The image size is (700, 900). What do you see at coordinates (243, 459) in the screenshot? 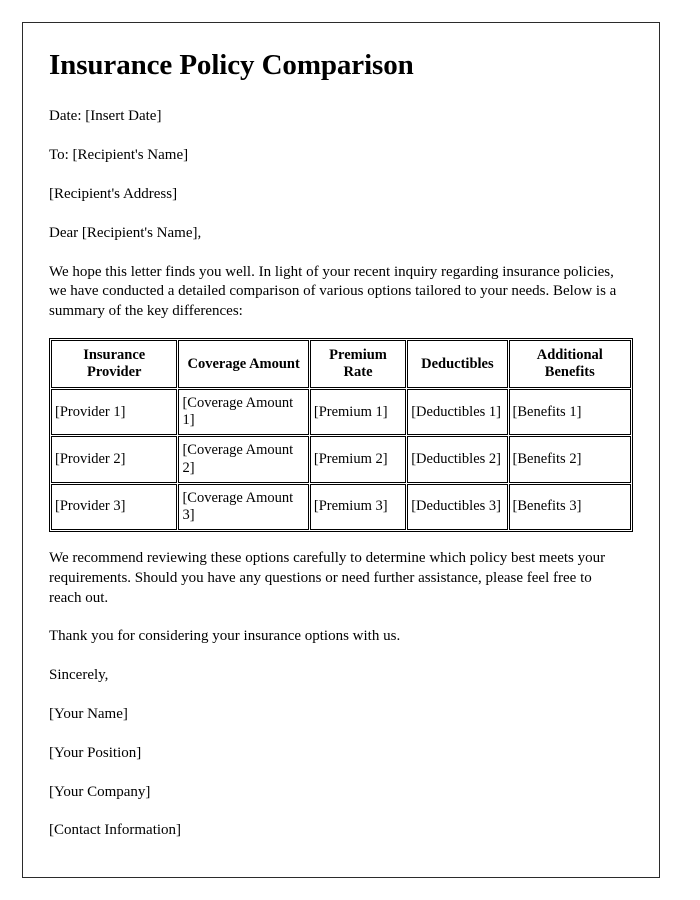
I see `cell-coverage: [Coverage Amount 2]` at bounding box center [243, 459].